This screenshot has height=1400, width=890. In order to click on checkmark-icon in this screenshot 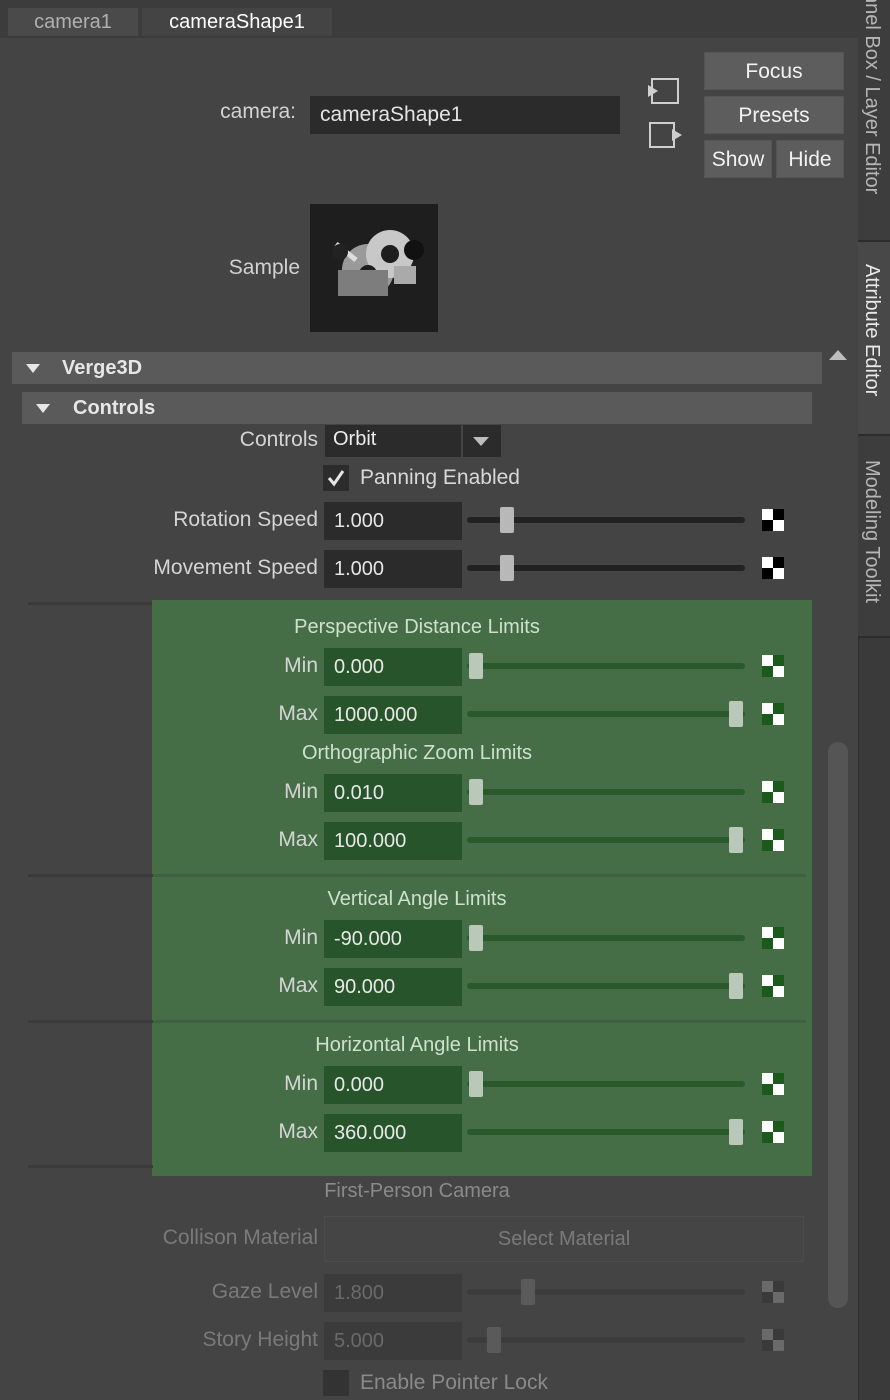, I will do `click(336, 478)`.